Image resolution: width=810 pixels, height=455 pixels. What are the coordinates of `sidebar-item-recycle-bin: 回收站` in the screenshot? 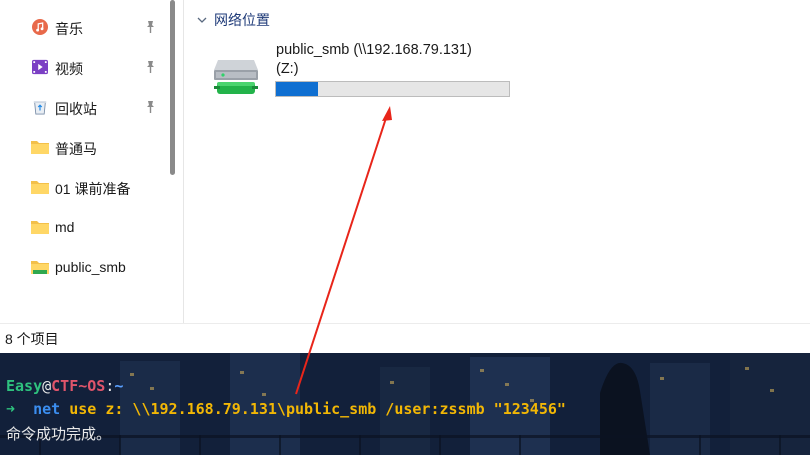 It's located at (82, 107).